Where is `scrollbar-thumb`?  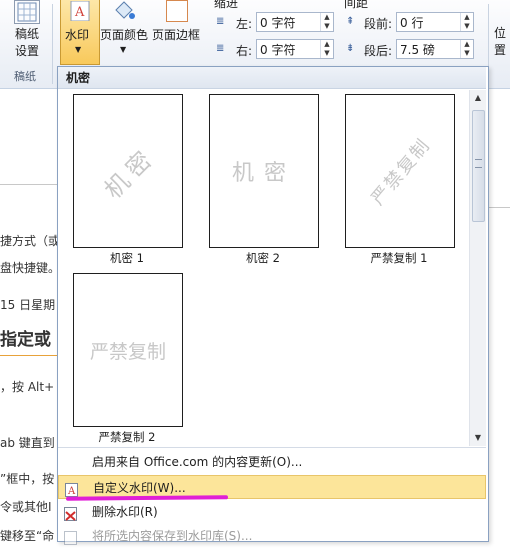 scrollbar-thumb is located at coordinates (478, 166).